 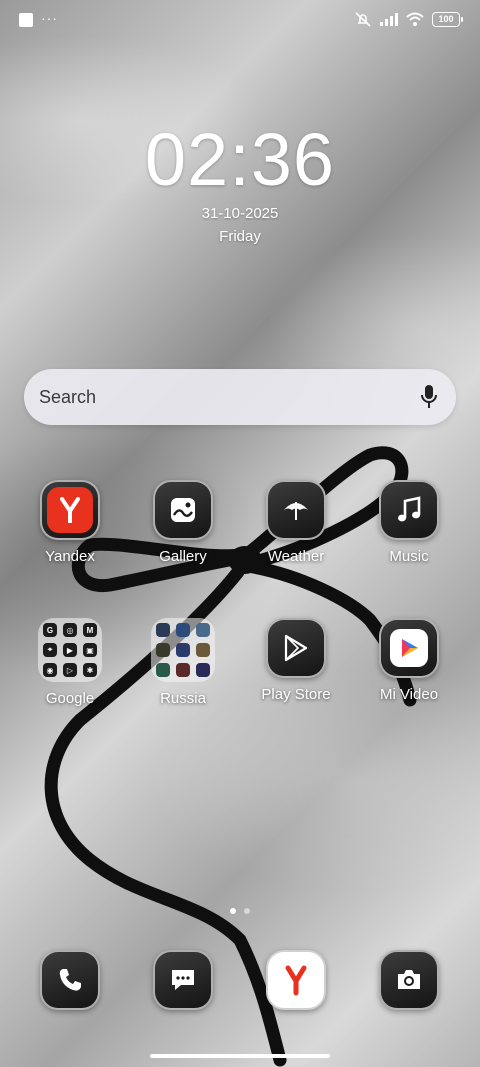 What do you see at coordinates (389, 19) in the screenshot?
I see `cellular-signal-icon` at bounding box center [389, 19].